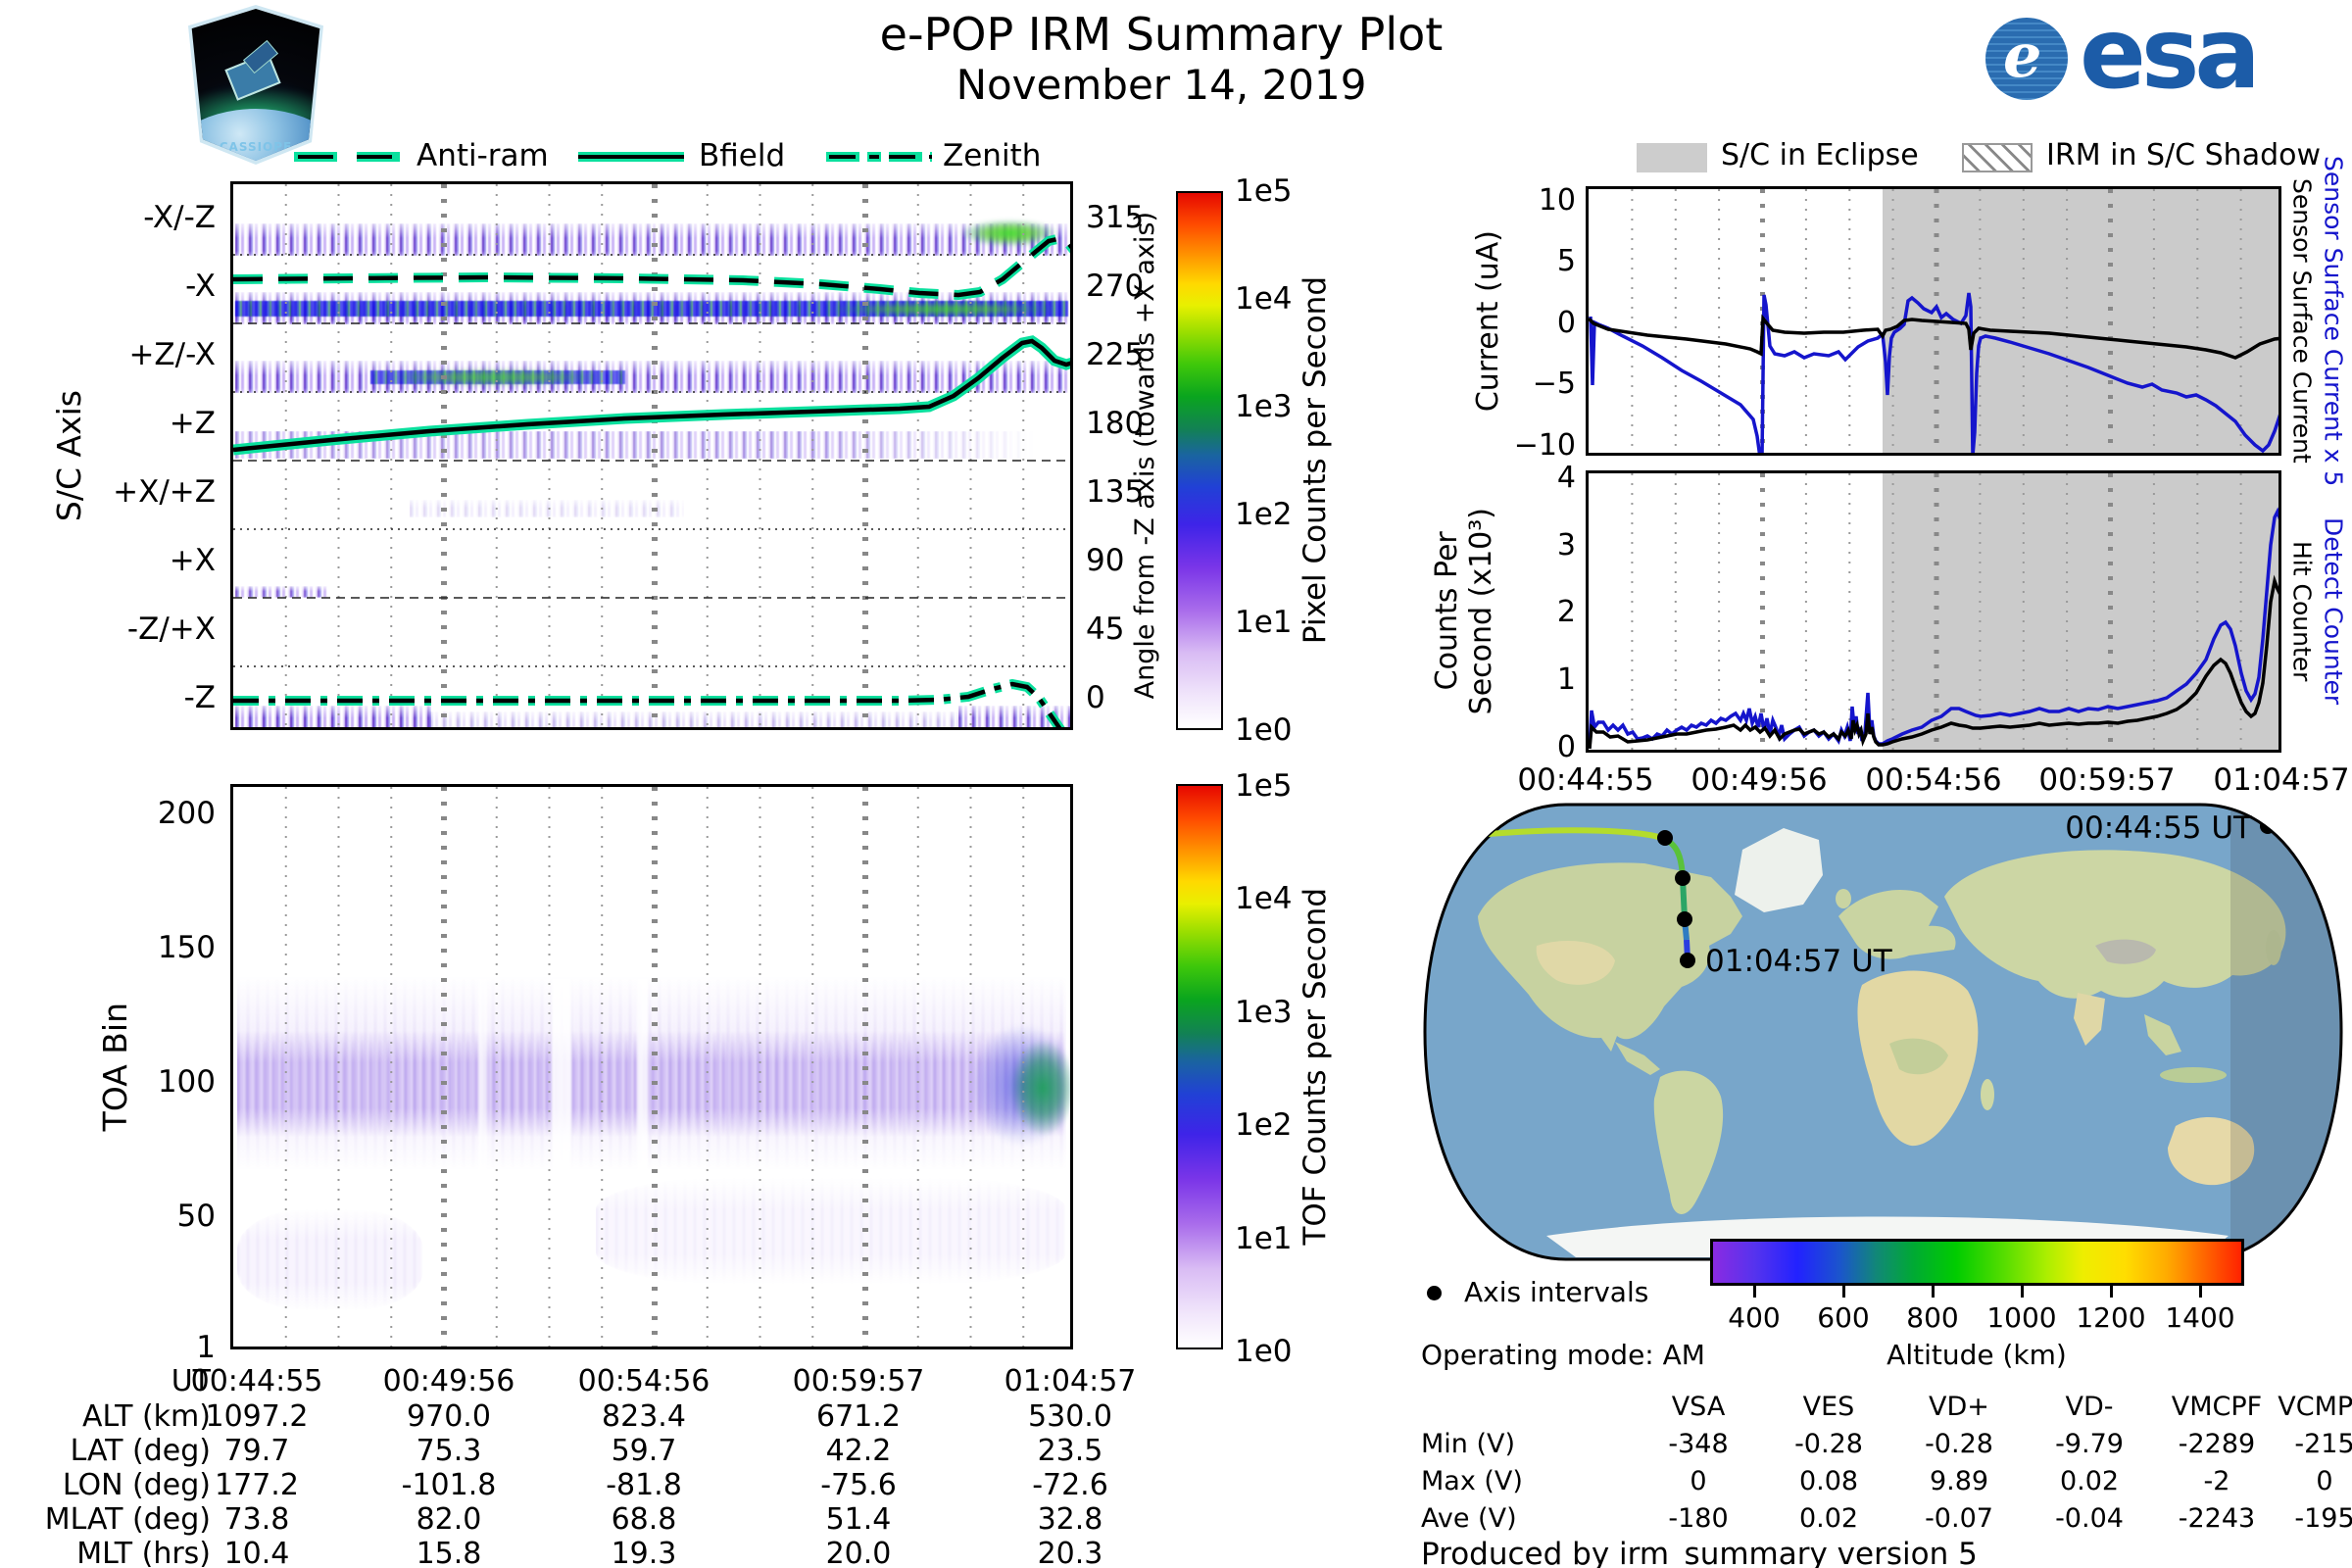 The width and height of the screenshot is (2352, 1568). I want to click on angle-axis-label: Angle from -Z axis (towards +X axis), so click(1144, 456).